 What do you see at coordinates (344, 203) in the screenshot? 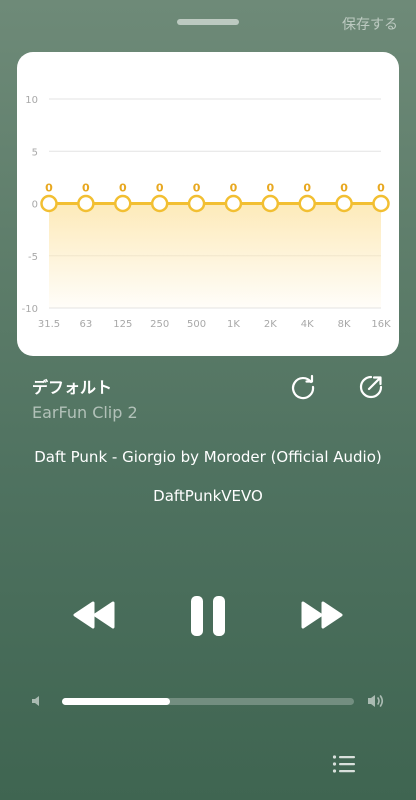
I see `band-handle-8K` at bounding box center [344, 203].